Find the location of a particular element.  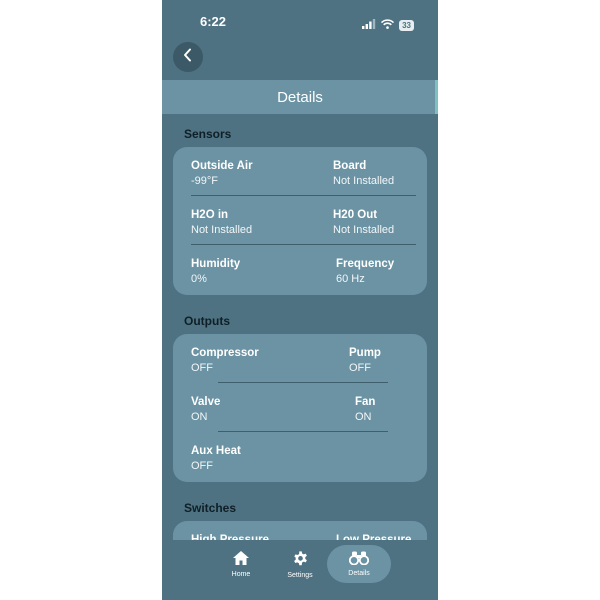

page-title: Details is located at coordinates (300, 97).